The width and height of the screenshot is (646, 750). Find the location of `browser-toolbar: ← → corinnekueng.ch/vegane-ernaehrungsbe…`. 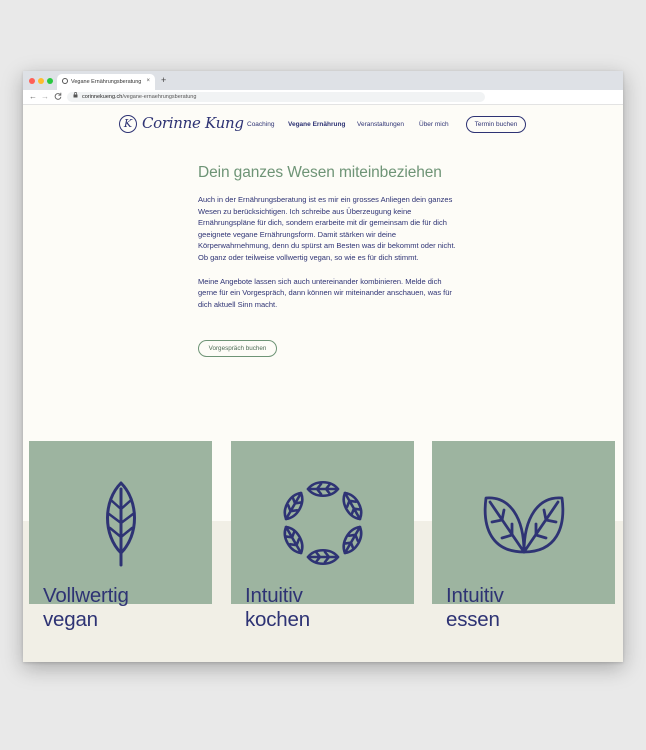

browser-toolbar: ← → corinnekueng.ch/vegane-ernaehrungsbe… is located at coordinates (323, 97).